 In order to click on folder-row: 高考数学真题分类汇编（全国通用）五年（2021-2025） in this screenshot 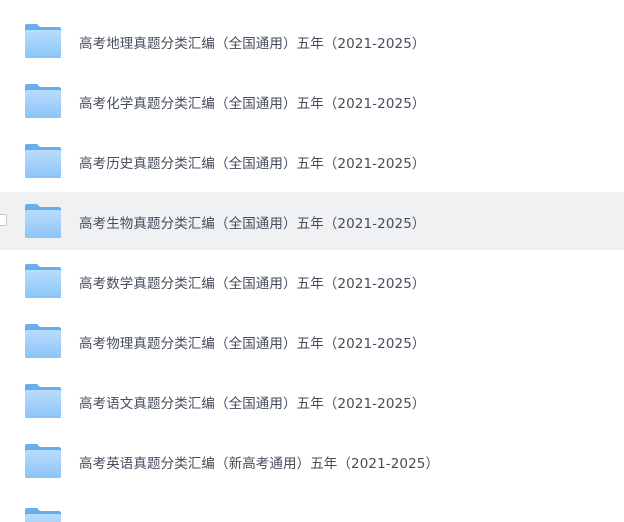, I will do `click(312, 281)`.